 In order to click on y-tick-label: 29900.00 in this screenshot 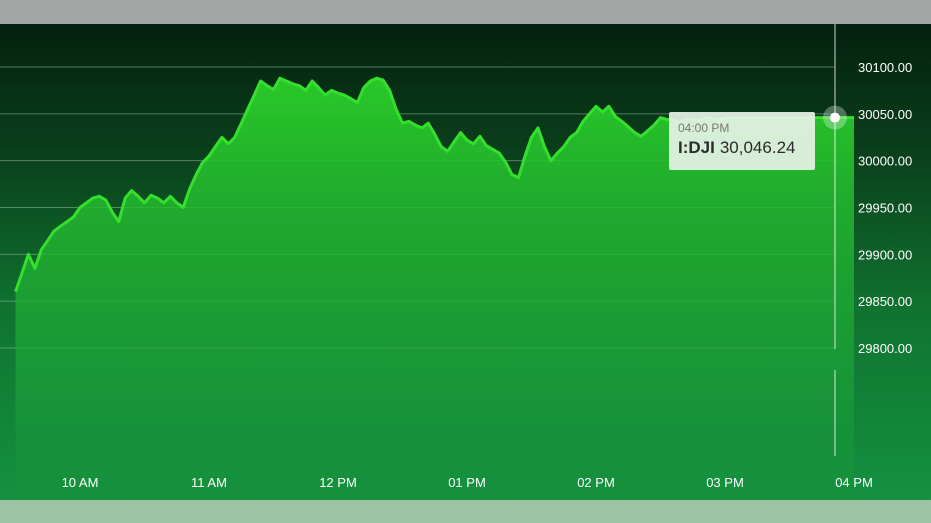, I will do `click(885, 254)`.